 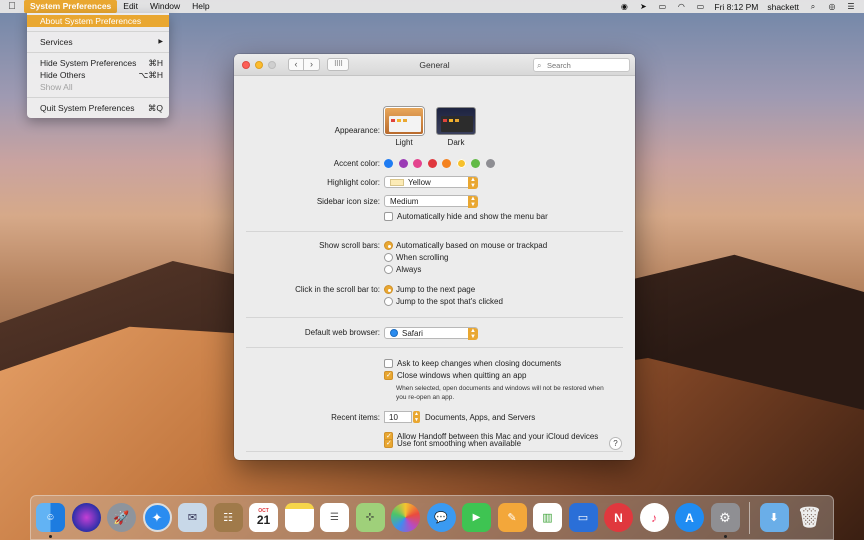 I want to click on sidebar-icon-size-value: Medium, so click(x=404, y=201).